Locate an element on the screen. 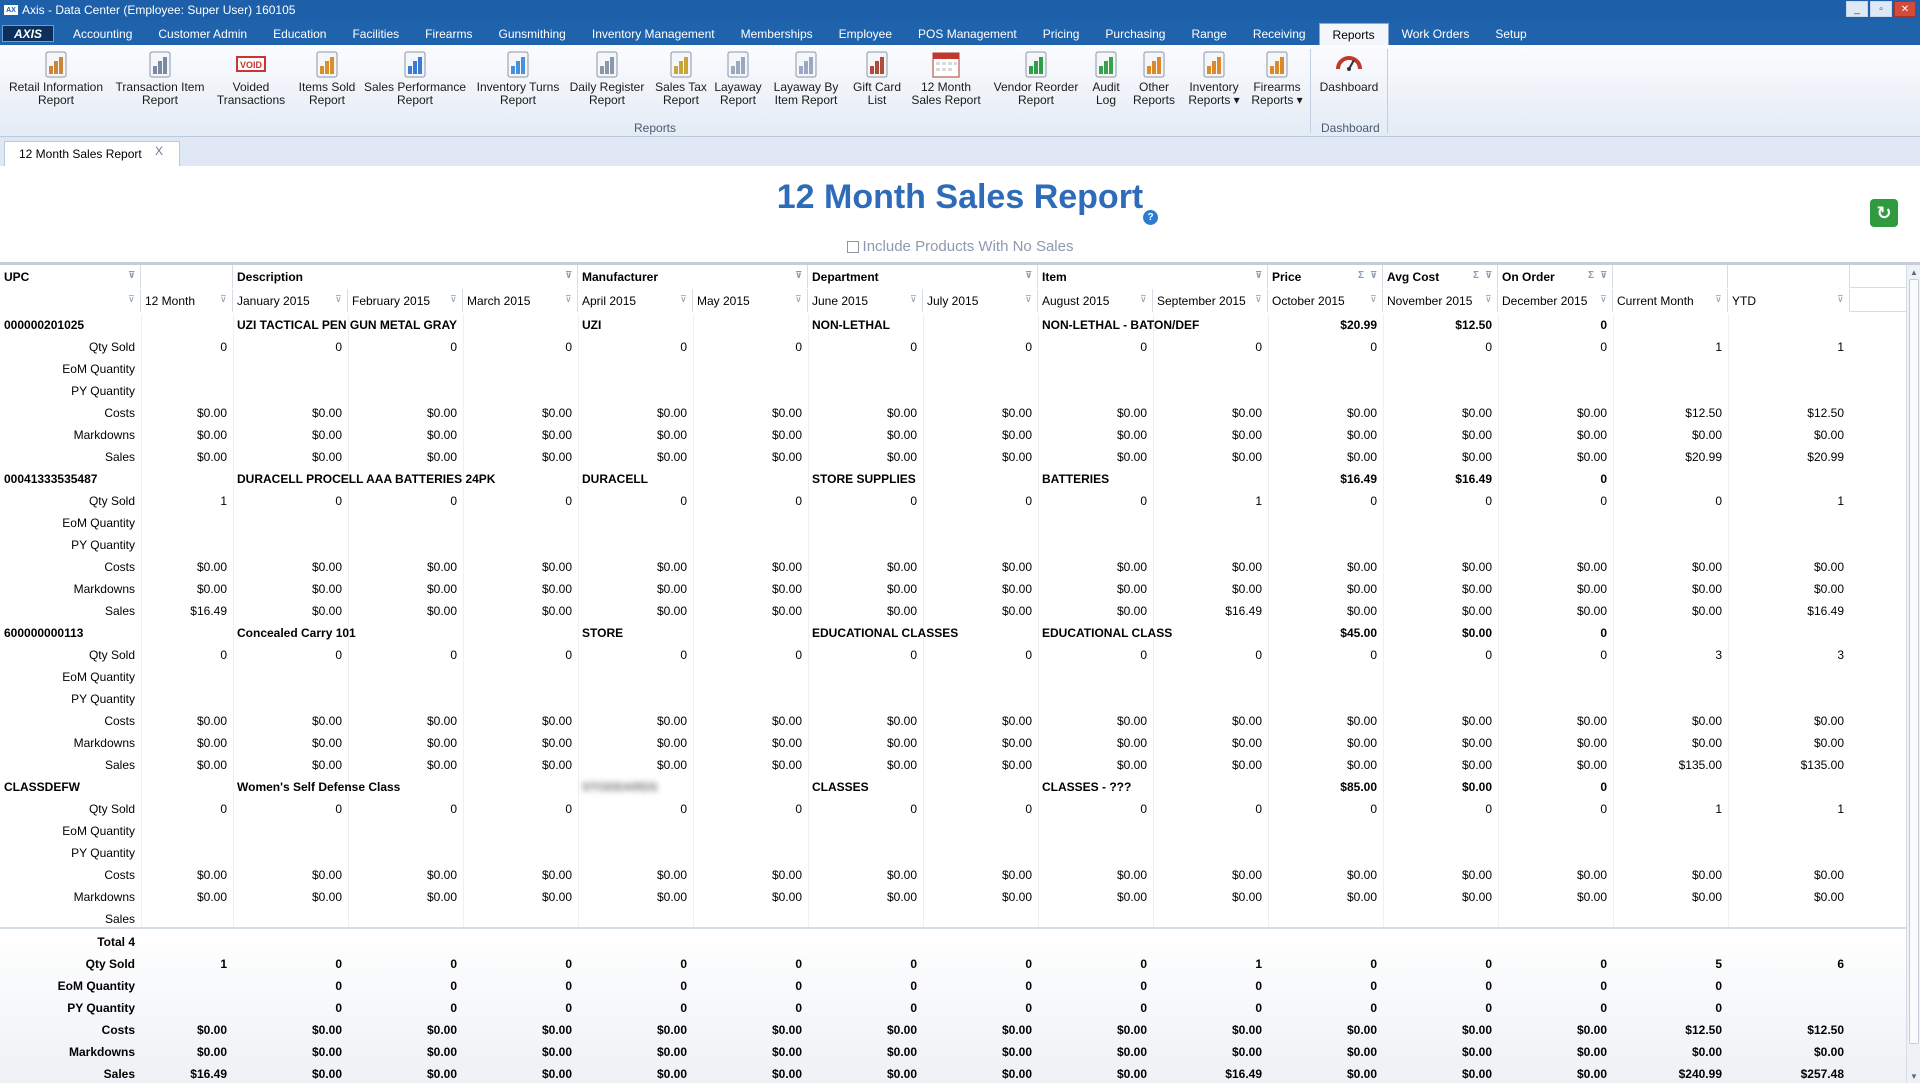 The image size is (1920, 1085). menu-tab-work-orders: Work Orders is located at coordinates (1436, 34).